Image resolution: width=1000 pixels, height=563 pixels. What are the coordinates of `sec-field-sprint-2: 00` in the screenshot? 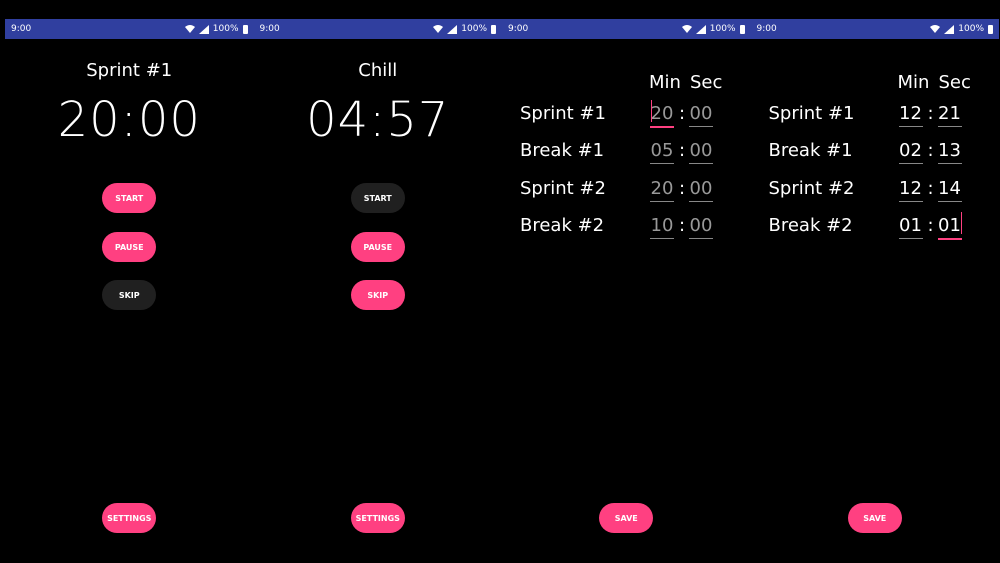 It's located at (701, 190).